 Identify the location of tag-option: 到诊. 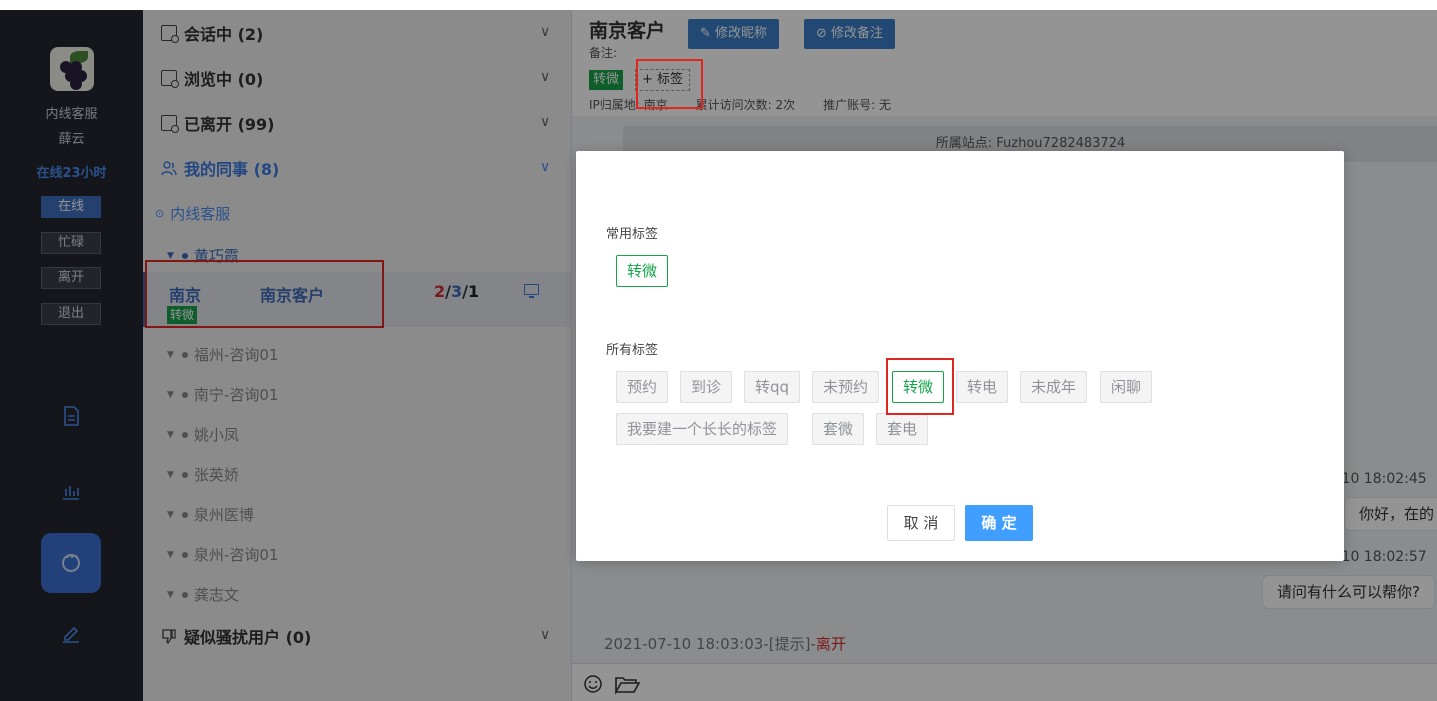
(706, 387).